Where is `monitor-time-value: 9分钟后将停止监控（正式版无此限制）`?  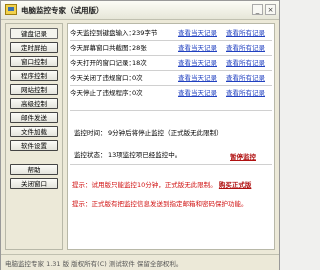 monitor-time-value: 9分钟后将停止监控（正式版无此限制） is located at coordinates (165, 133).